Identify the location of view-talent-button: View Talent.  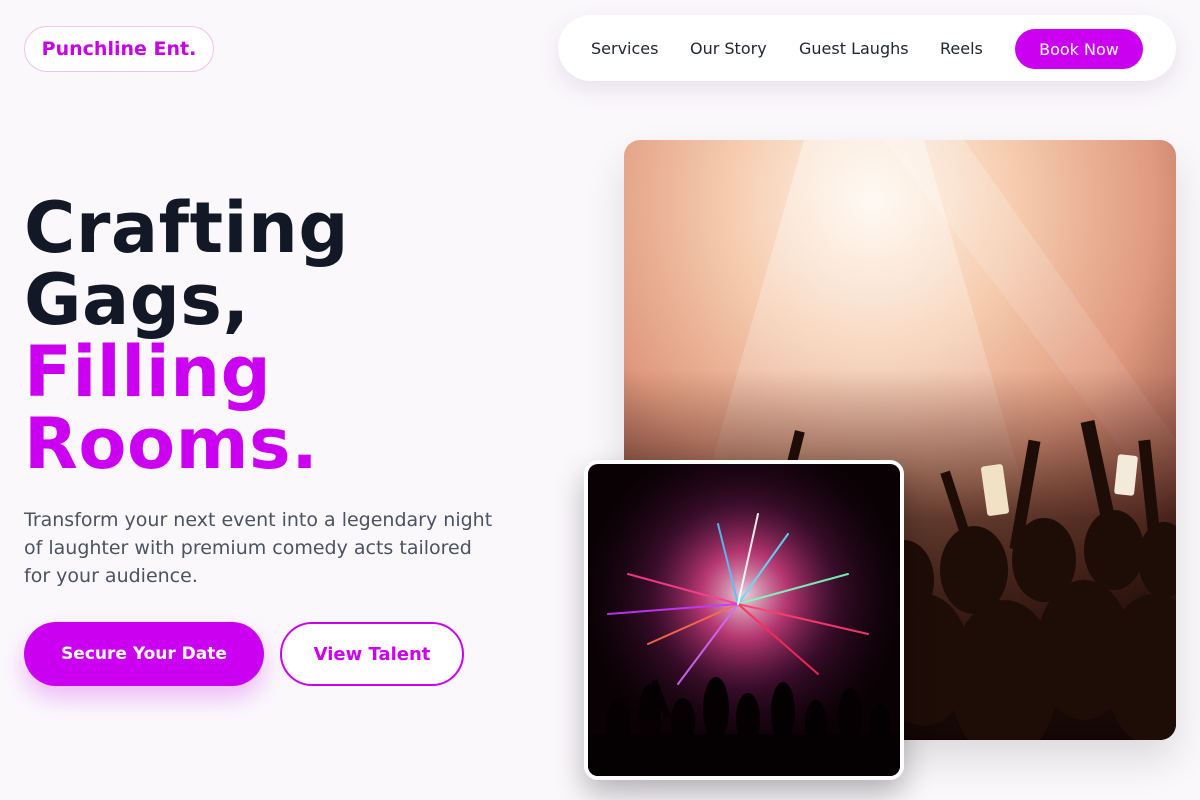
(372, 654).